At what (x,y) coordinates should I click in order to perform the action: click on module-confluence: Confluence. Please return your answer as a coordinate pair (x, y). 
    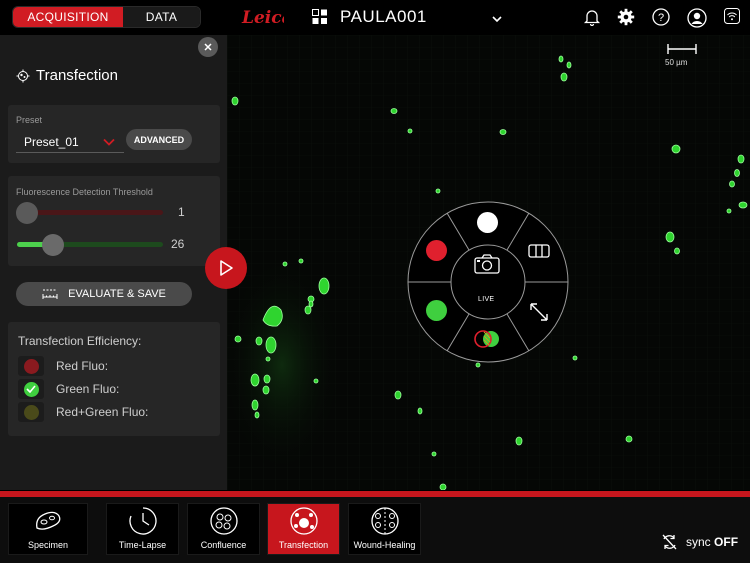
    Looking at the image, I should click on (223, 529).